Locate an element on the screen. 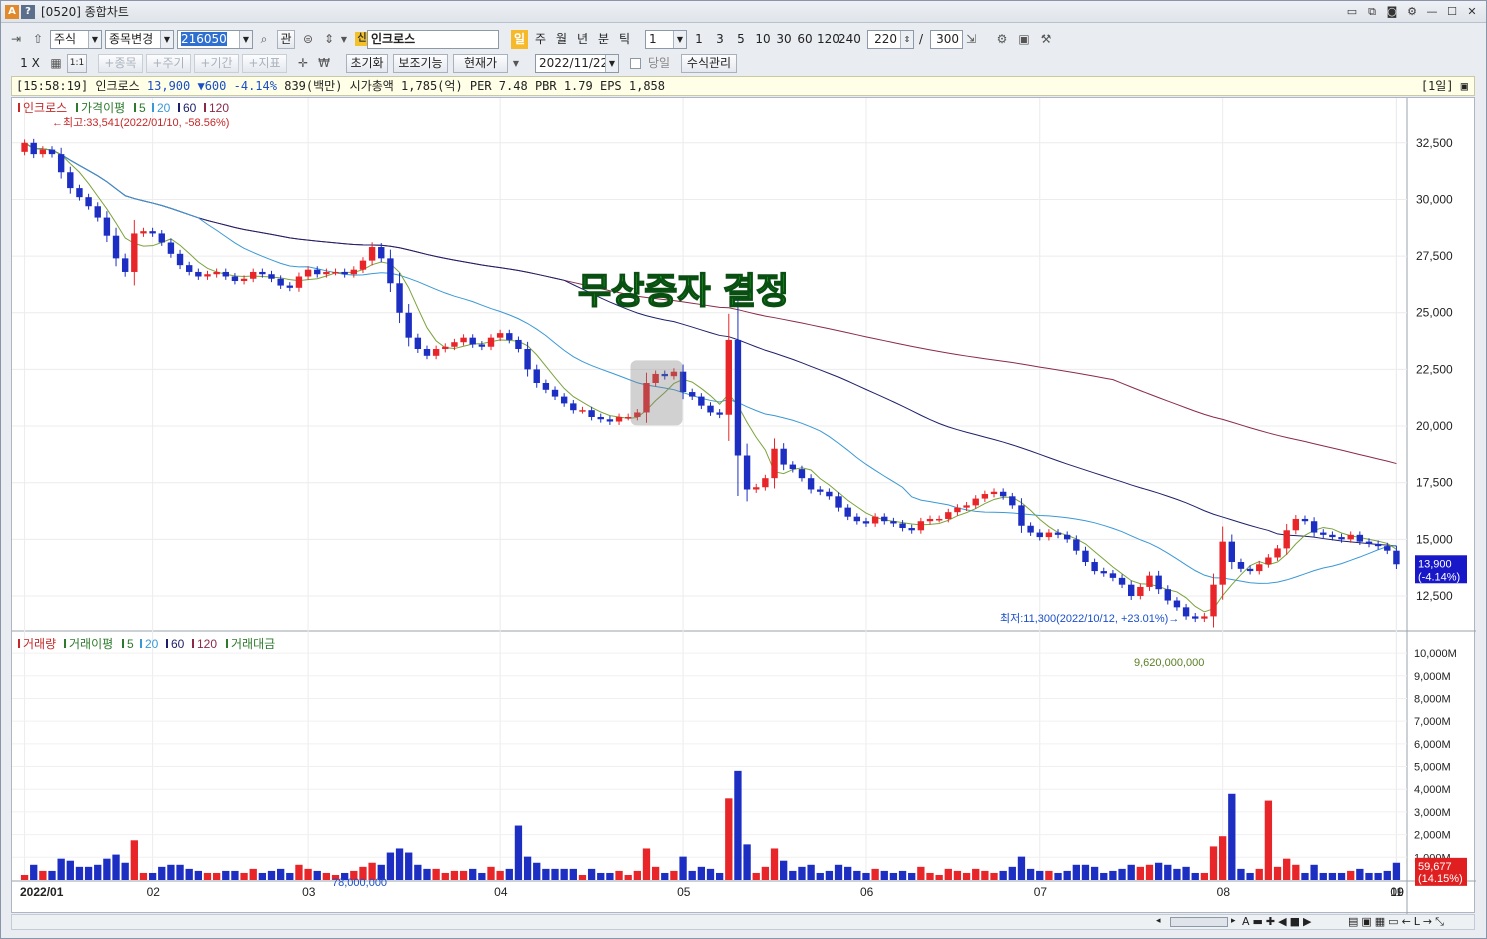  sync-icon: ⊜ is located at coordinates (308, 39).